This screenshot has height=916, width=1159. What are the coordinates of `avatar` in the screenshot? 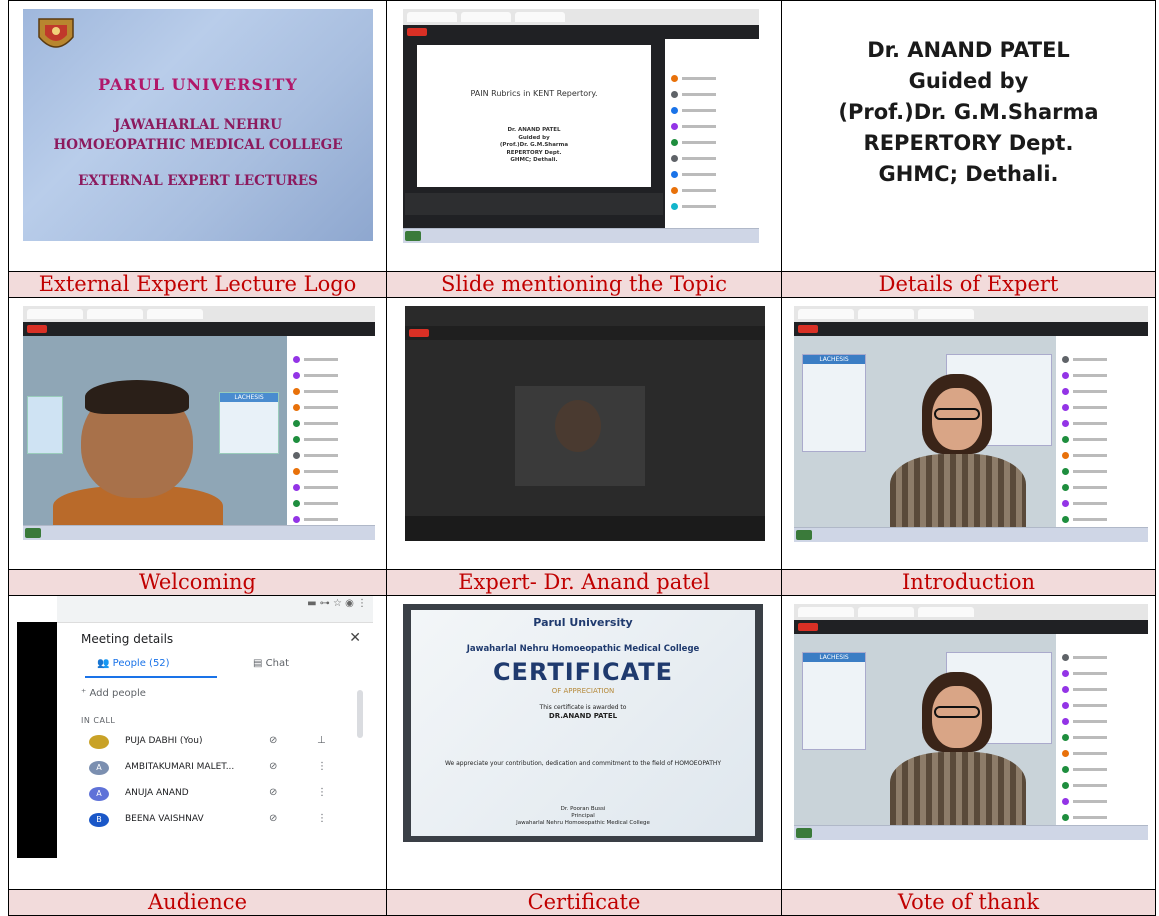 It's located at (99, 742).